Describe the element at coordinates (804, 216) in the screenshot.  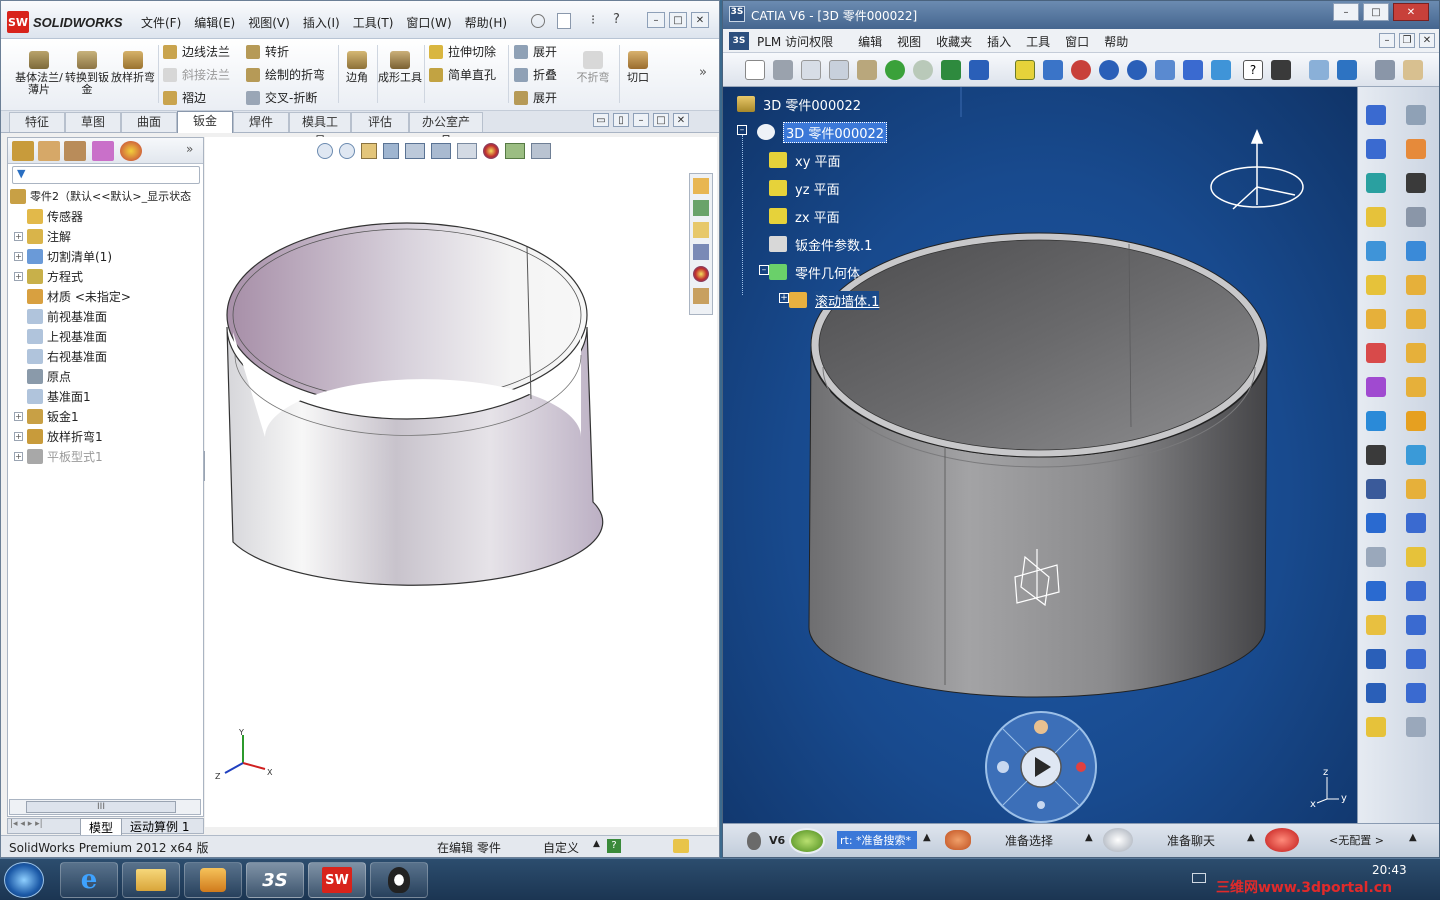
I see `catia-tree-node: zx 平面` at that location.